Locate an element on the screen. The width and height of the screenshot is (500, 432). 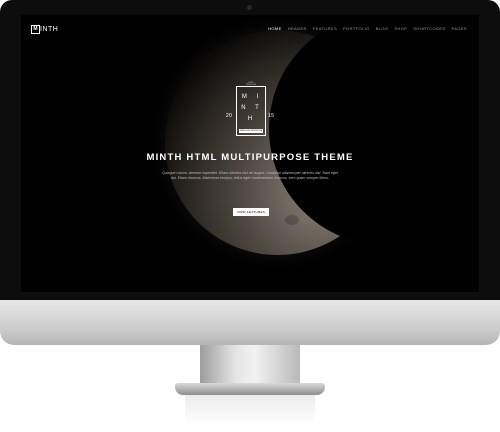
monitor-stand-foot is located at coordinates (250, 389).